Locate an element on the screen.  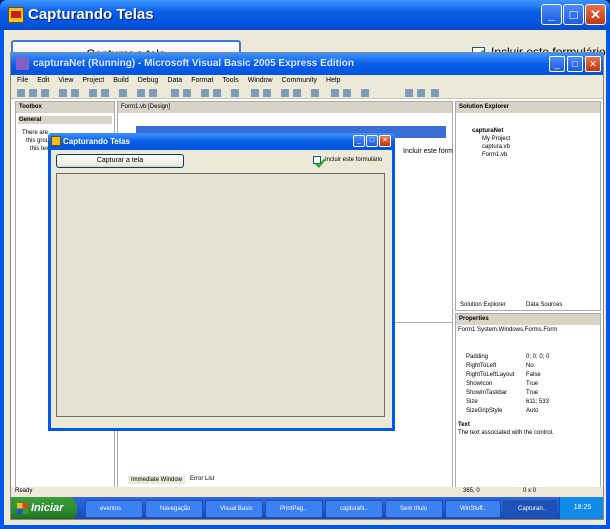
app-icon is located at coordinates (16, 15).